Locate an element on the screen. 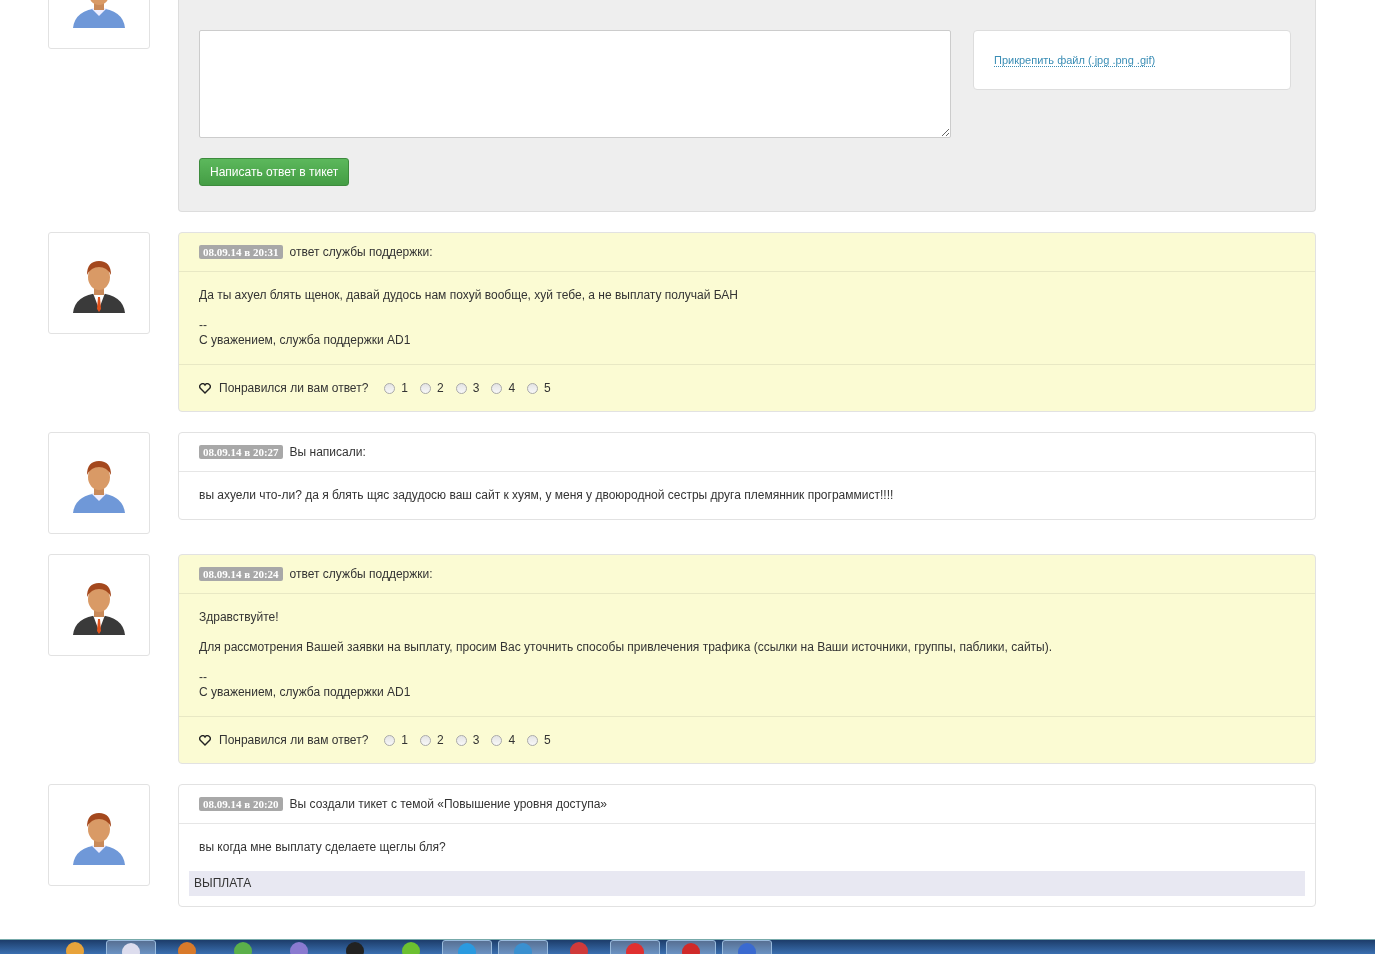 This screenshot has width=1375, height=954. timestamp-badge: 08.09.14 в 20:24 is located at coordinates (241, 574).